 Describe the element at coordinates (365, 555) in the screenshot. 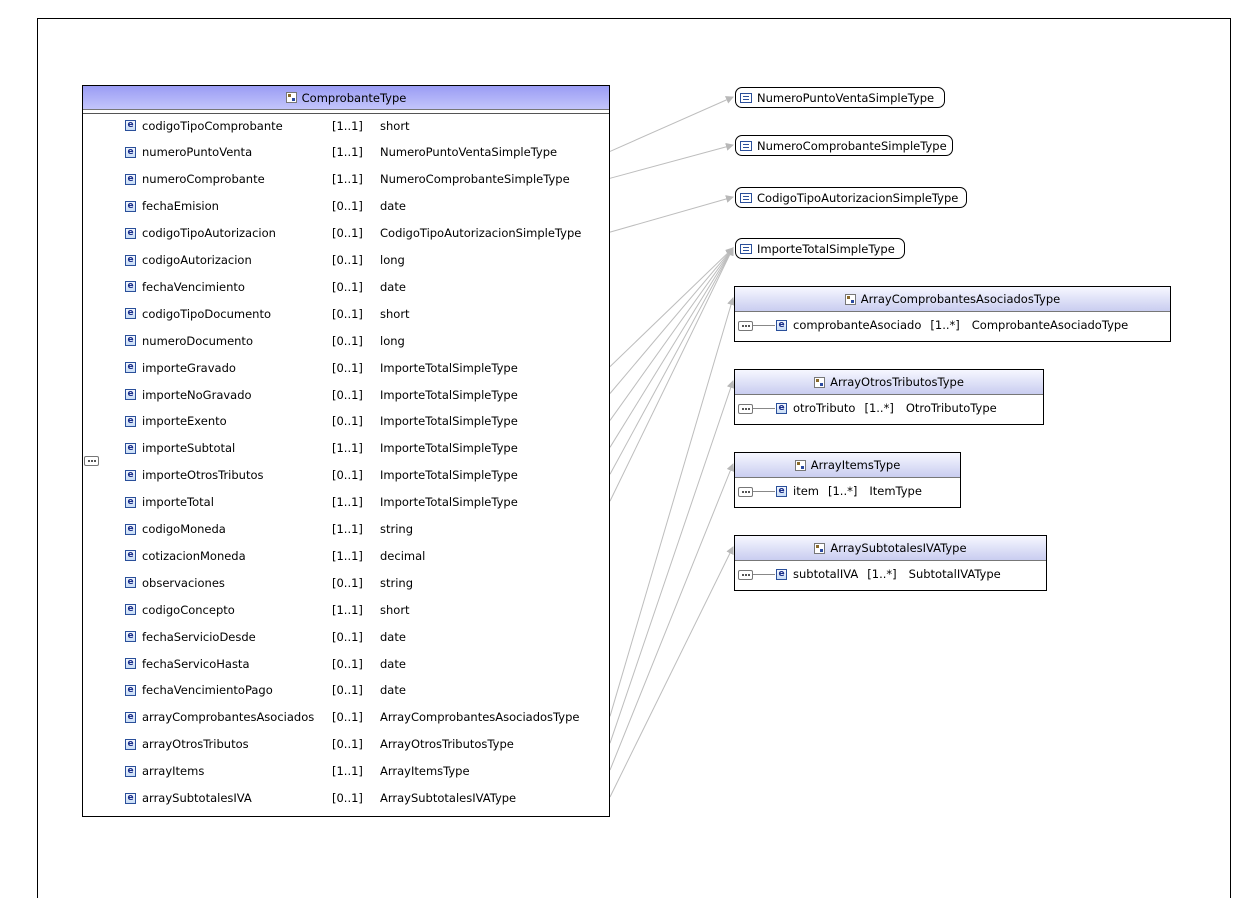

I see `element-row: e cotizacionMoneda [1..1] decimal` at that location.